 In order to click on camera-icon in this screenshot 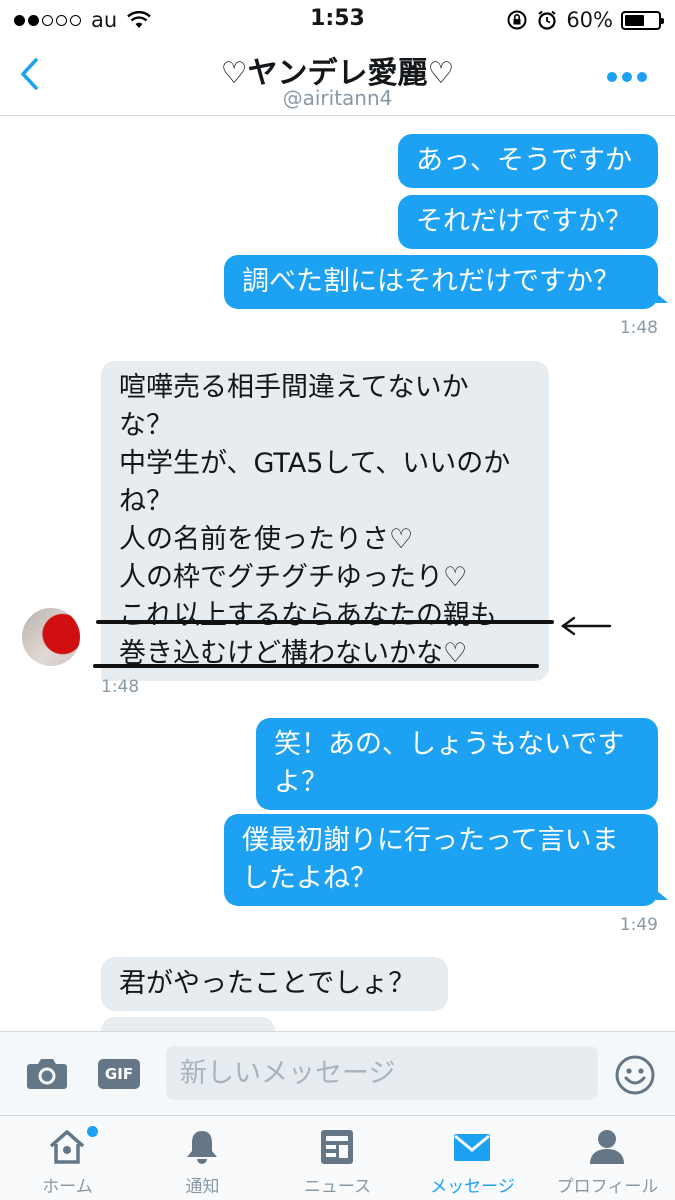, I will do `click(47, 1074)`.